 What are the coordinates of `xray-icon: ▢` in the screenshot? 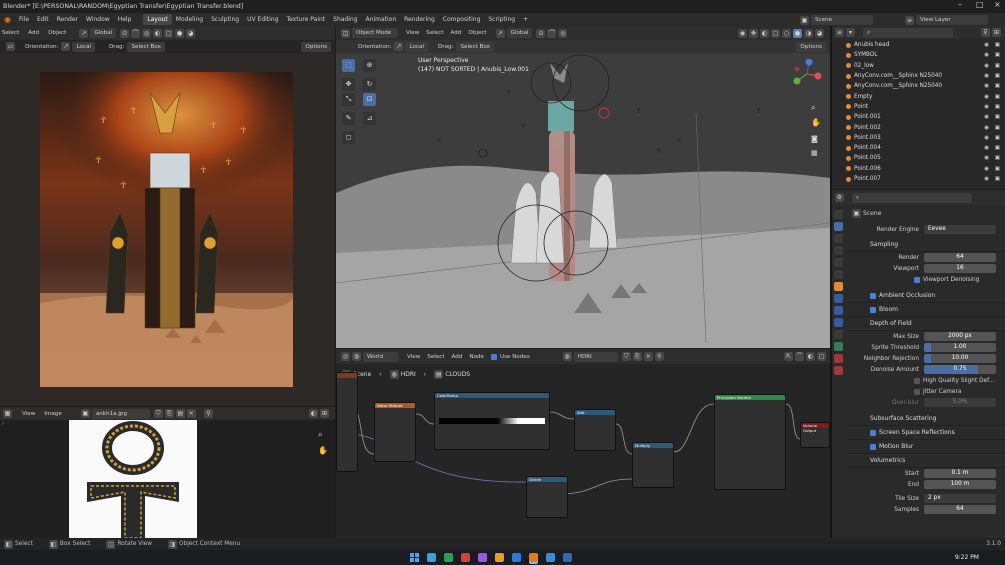 It's located at (169, 33).